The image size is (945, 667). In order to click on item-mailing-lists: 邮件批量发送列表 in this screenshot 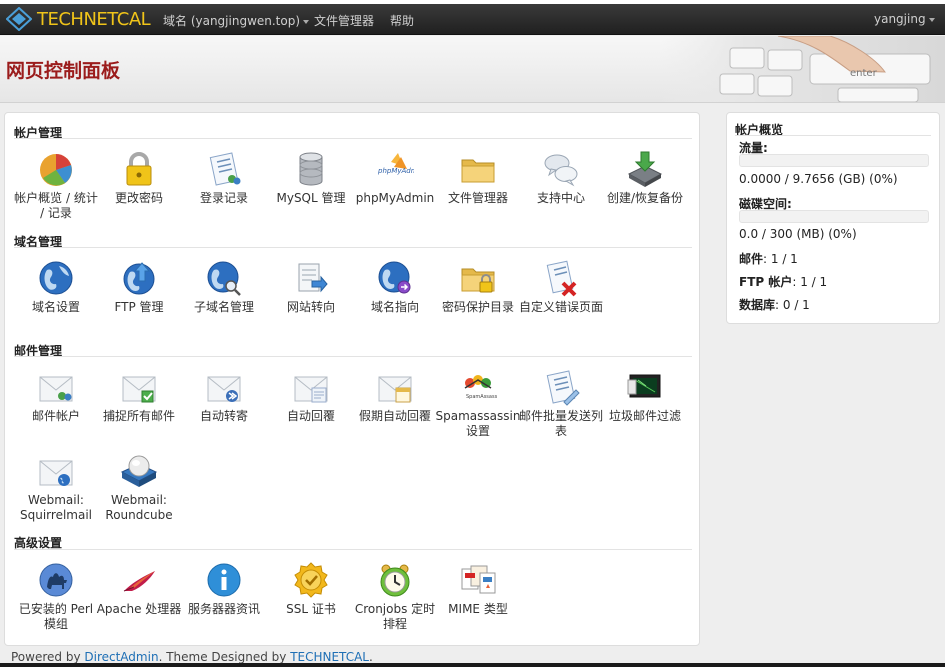, I will do `click(561, 403)`.